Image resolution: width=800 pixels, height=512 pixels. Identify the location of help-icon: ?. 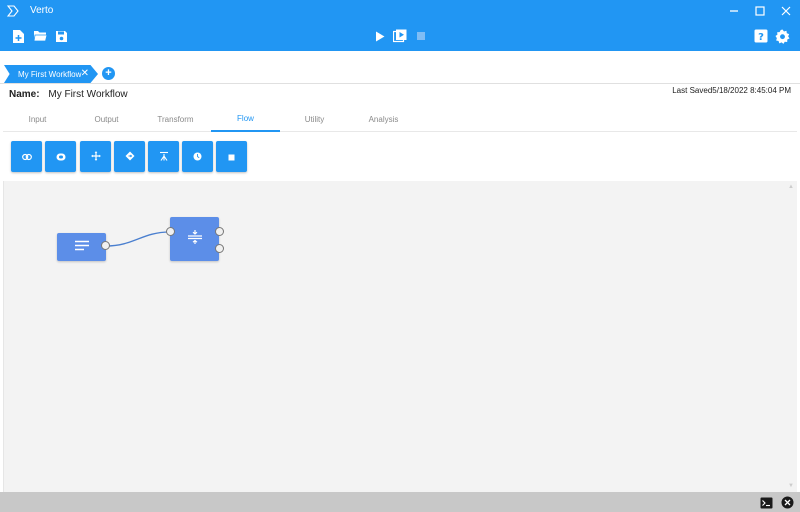
(761, 36).